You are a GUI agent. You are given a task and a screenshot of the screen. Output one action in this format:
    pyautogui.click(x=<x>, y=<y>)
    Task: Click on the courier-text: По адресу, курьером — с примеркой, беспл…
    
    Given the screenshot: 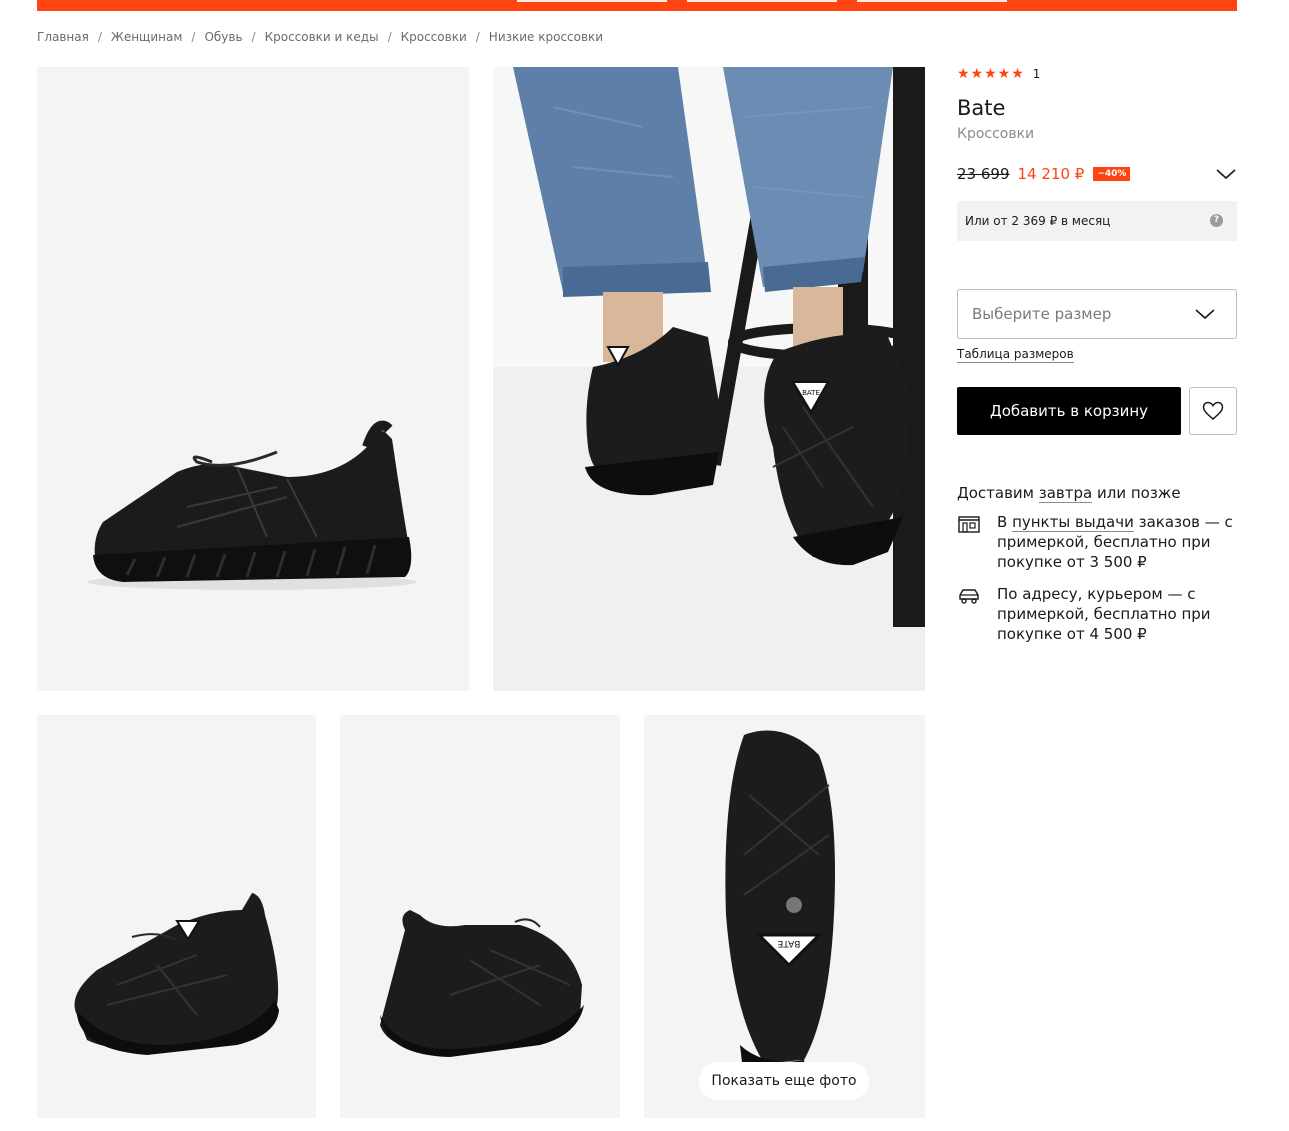 What is the action you would take?
    pyautogui.click(x=1104, y=614)
    